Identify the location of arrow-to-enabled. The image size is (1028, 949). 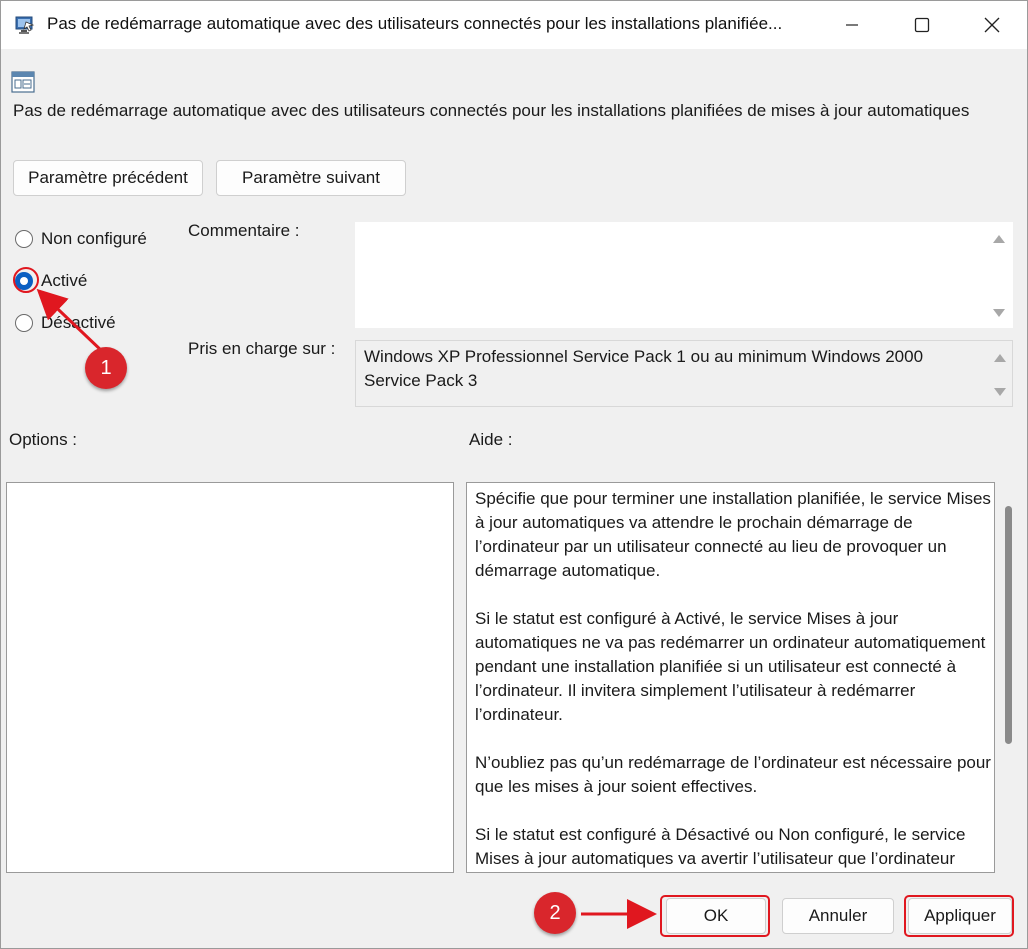
(71, 321).